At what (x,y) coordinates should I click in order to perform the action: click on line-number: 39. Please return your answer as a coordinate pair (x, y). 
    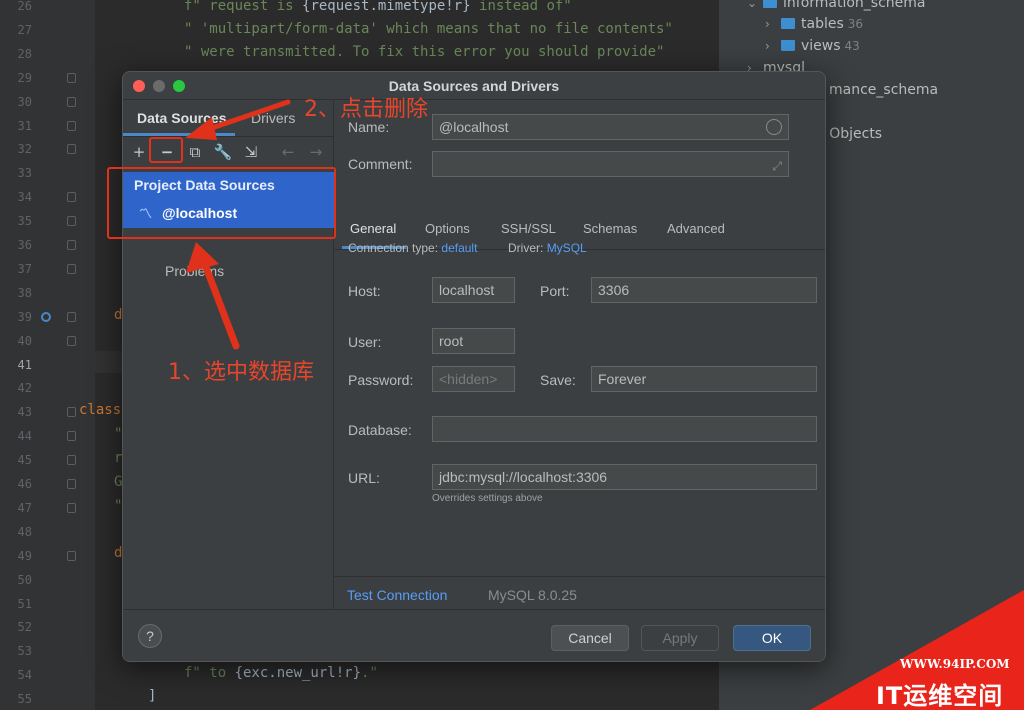
    Looking at the image, I should click on (24, 316).